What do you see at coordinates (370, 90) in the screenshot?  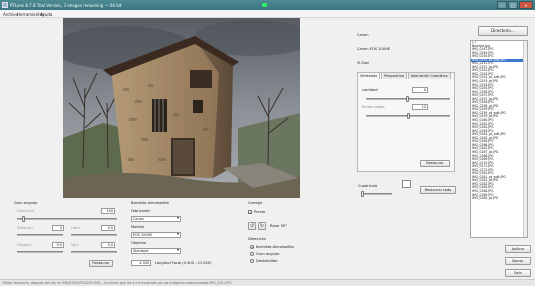 I see `amount-label: cantidad` at bounding box center [370, 90].